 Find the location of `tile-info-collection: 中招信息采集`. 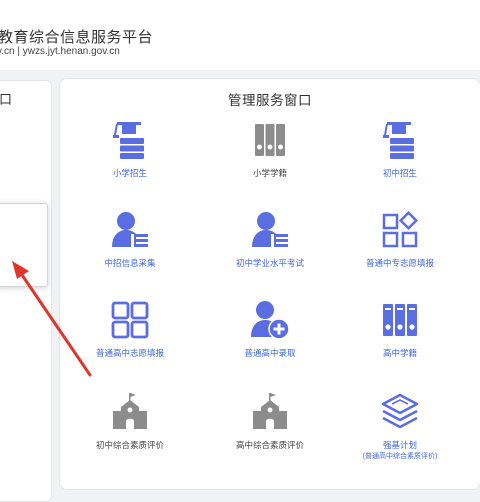

tile-info-collection: 中招信息采集 is located at coordinates (130, 249).